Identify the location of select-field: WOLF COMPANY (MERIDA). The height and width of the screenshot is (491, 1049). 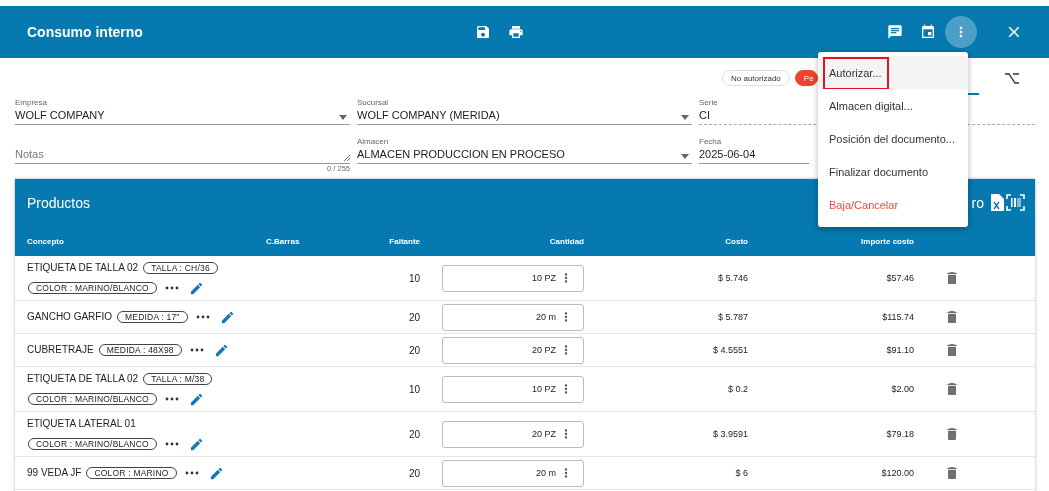
(524, 116).